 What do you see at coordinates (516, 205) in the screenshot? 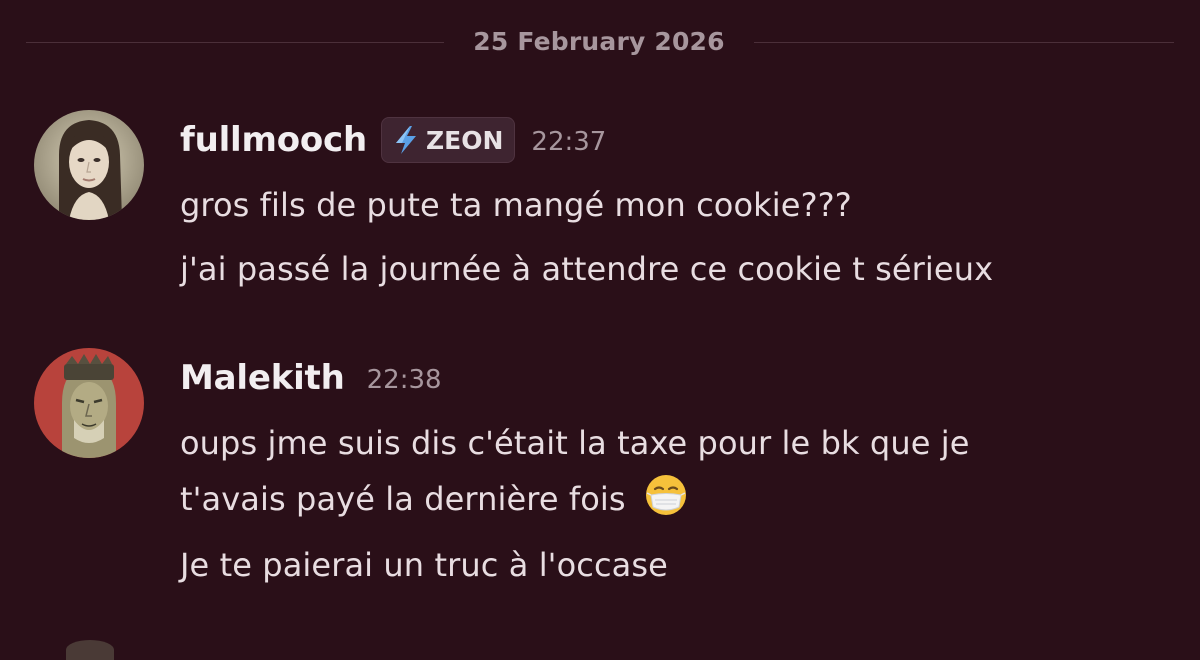
I see `message-text: gros fils de pute ta mangé mon cookie???` at bounding box center [516, 205].